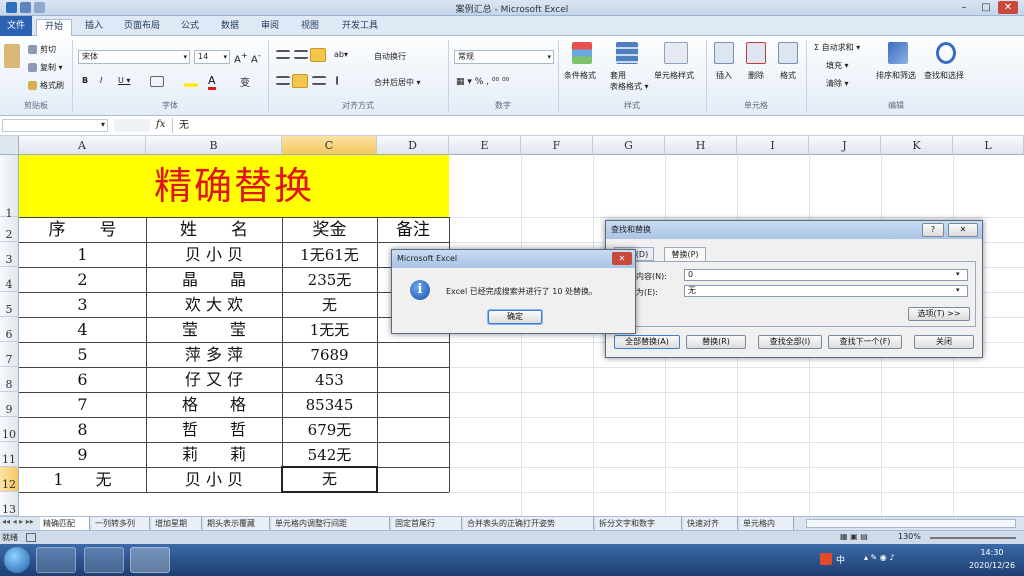  What do you see at coordinates (12, 56) in the screenshot?
I see `paste-icon` at bounding box center [12, 56].